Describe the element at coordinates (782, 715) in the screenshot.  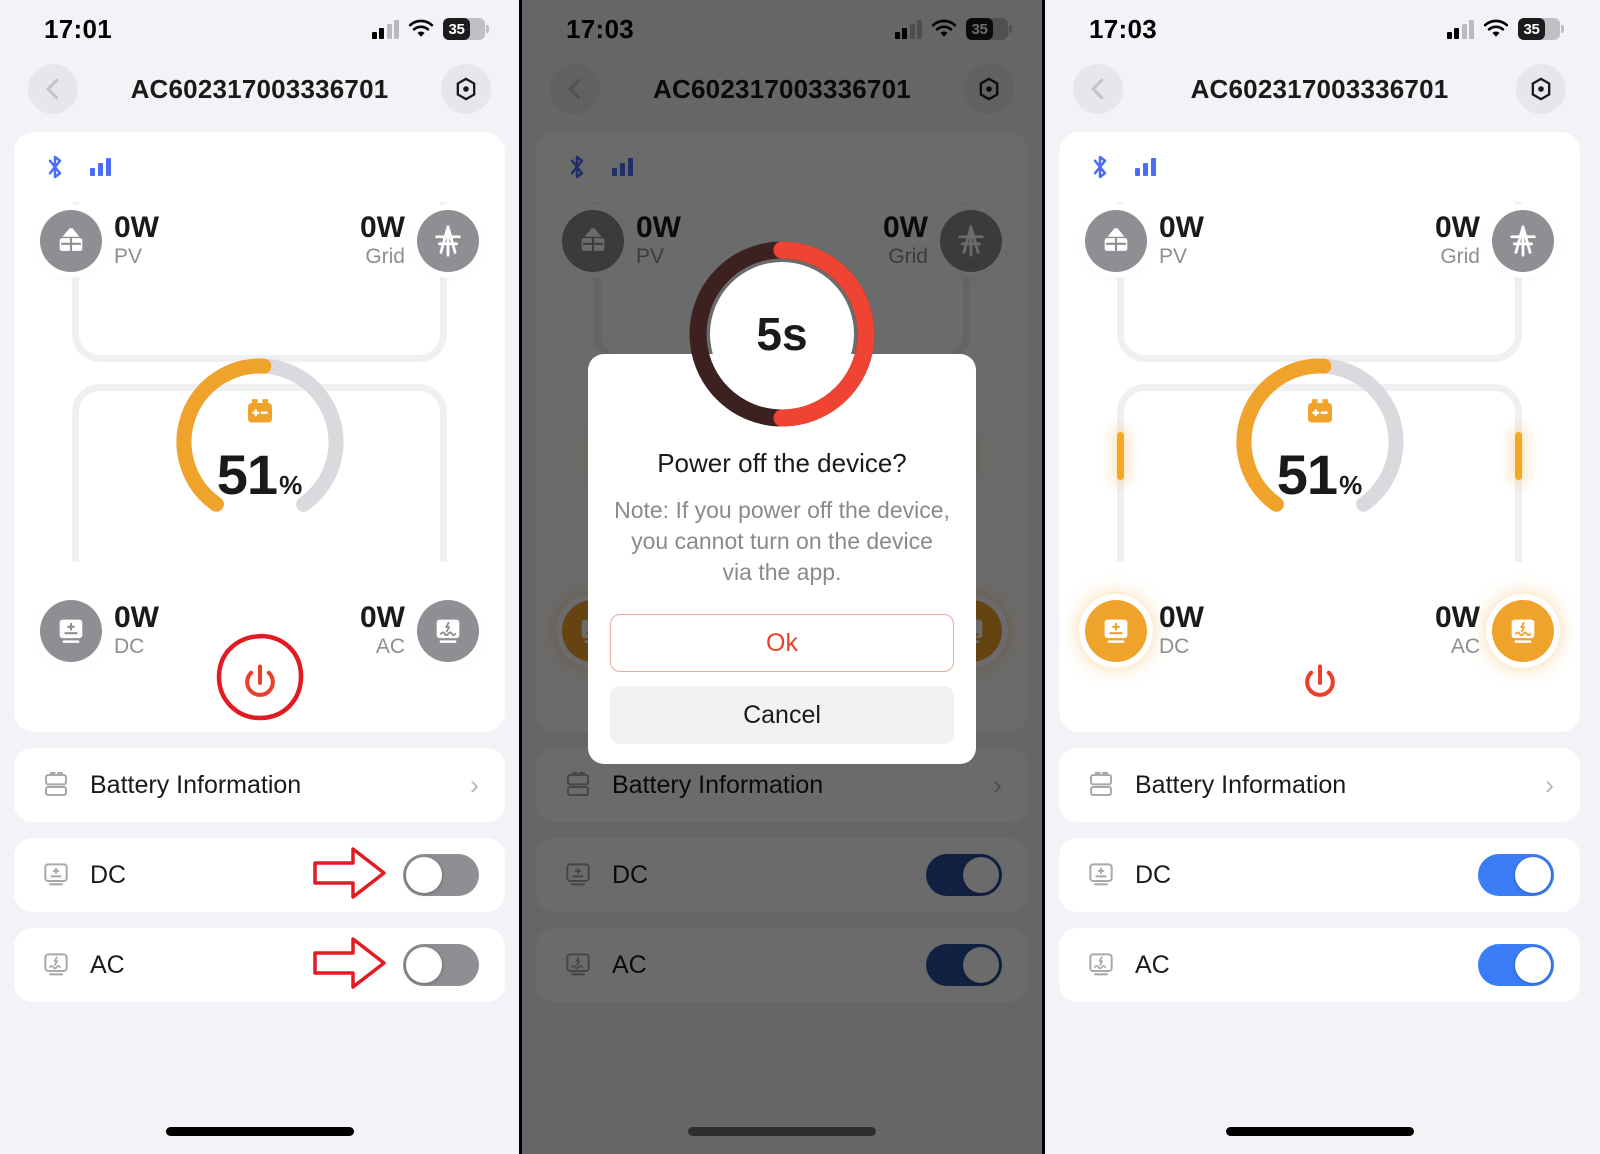
I see `dialog-cancel-button: Cancel` at that location.